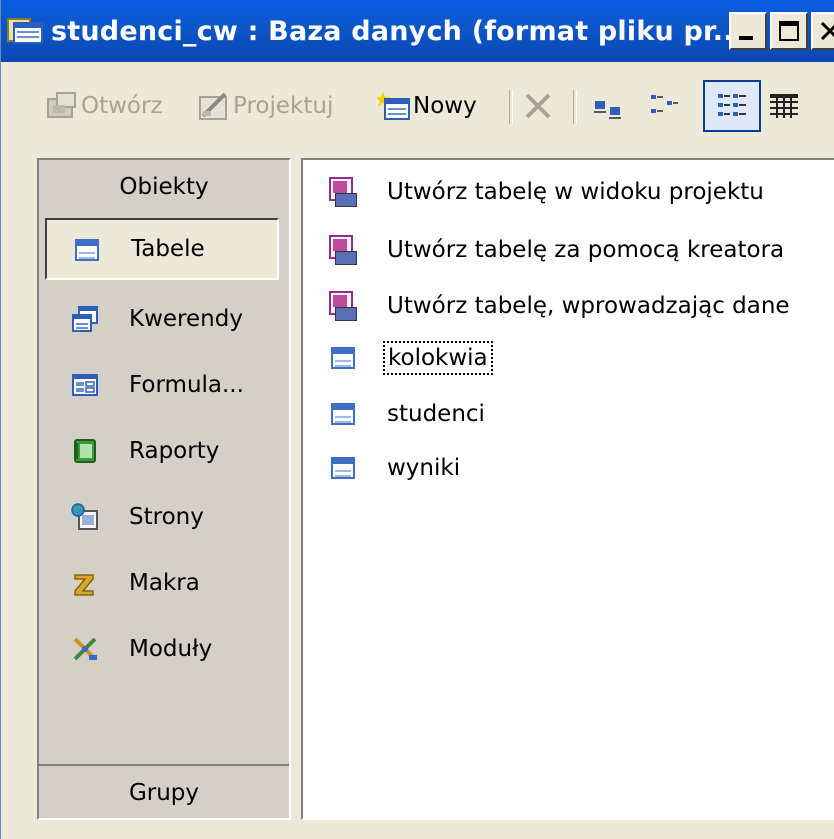 The width and height of the screenshot is (834, 839). I want to click on small-icons-icon, so click(664, 106).